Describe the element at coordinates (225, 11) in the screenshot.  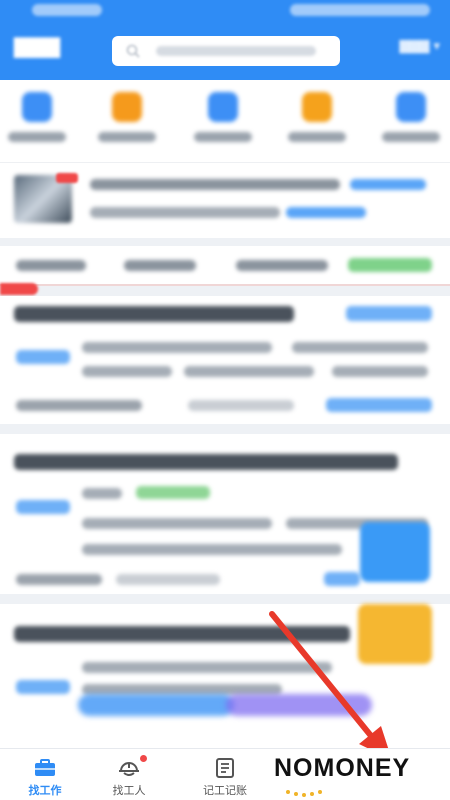
I see `status-bar` at that location.